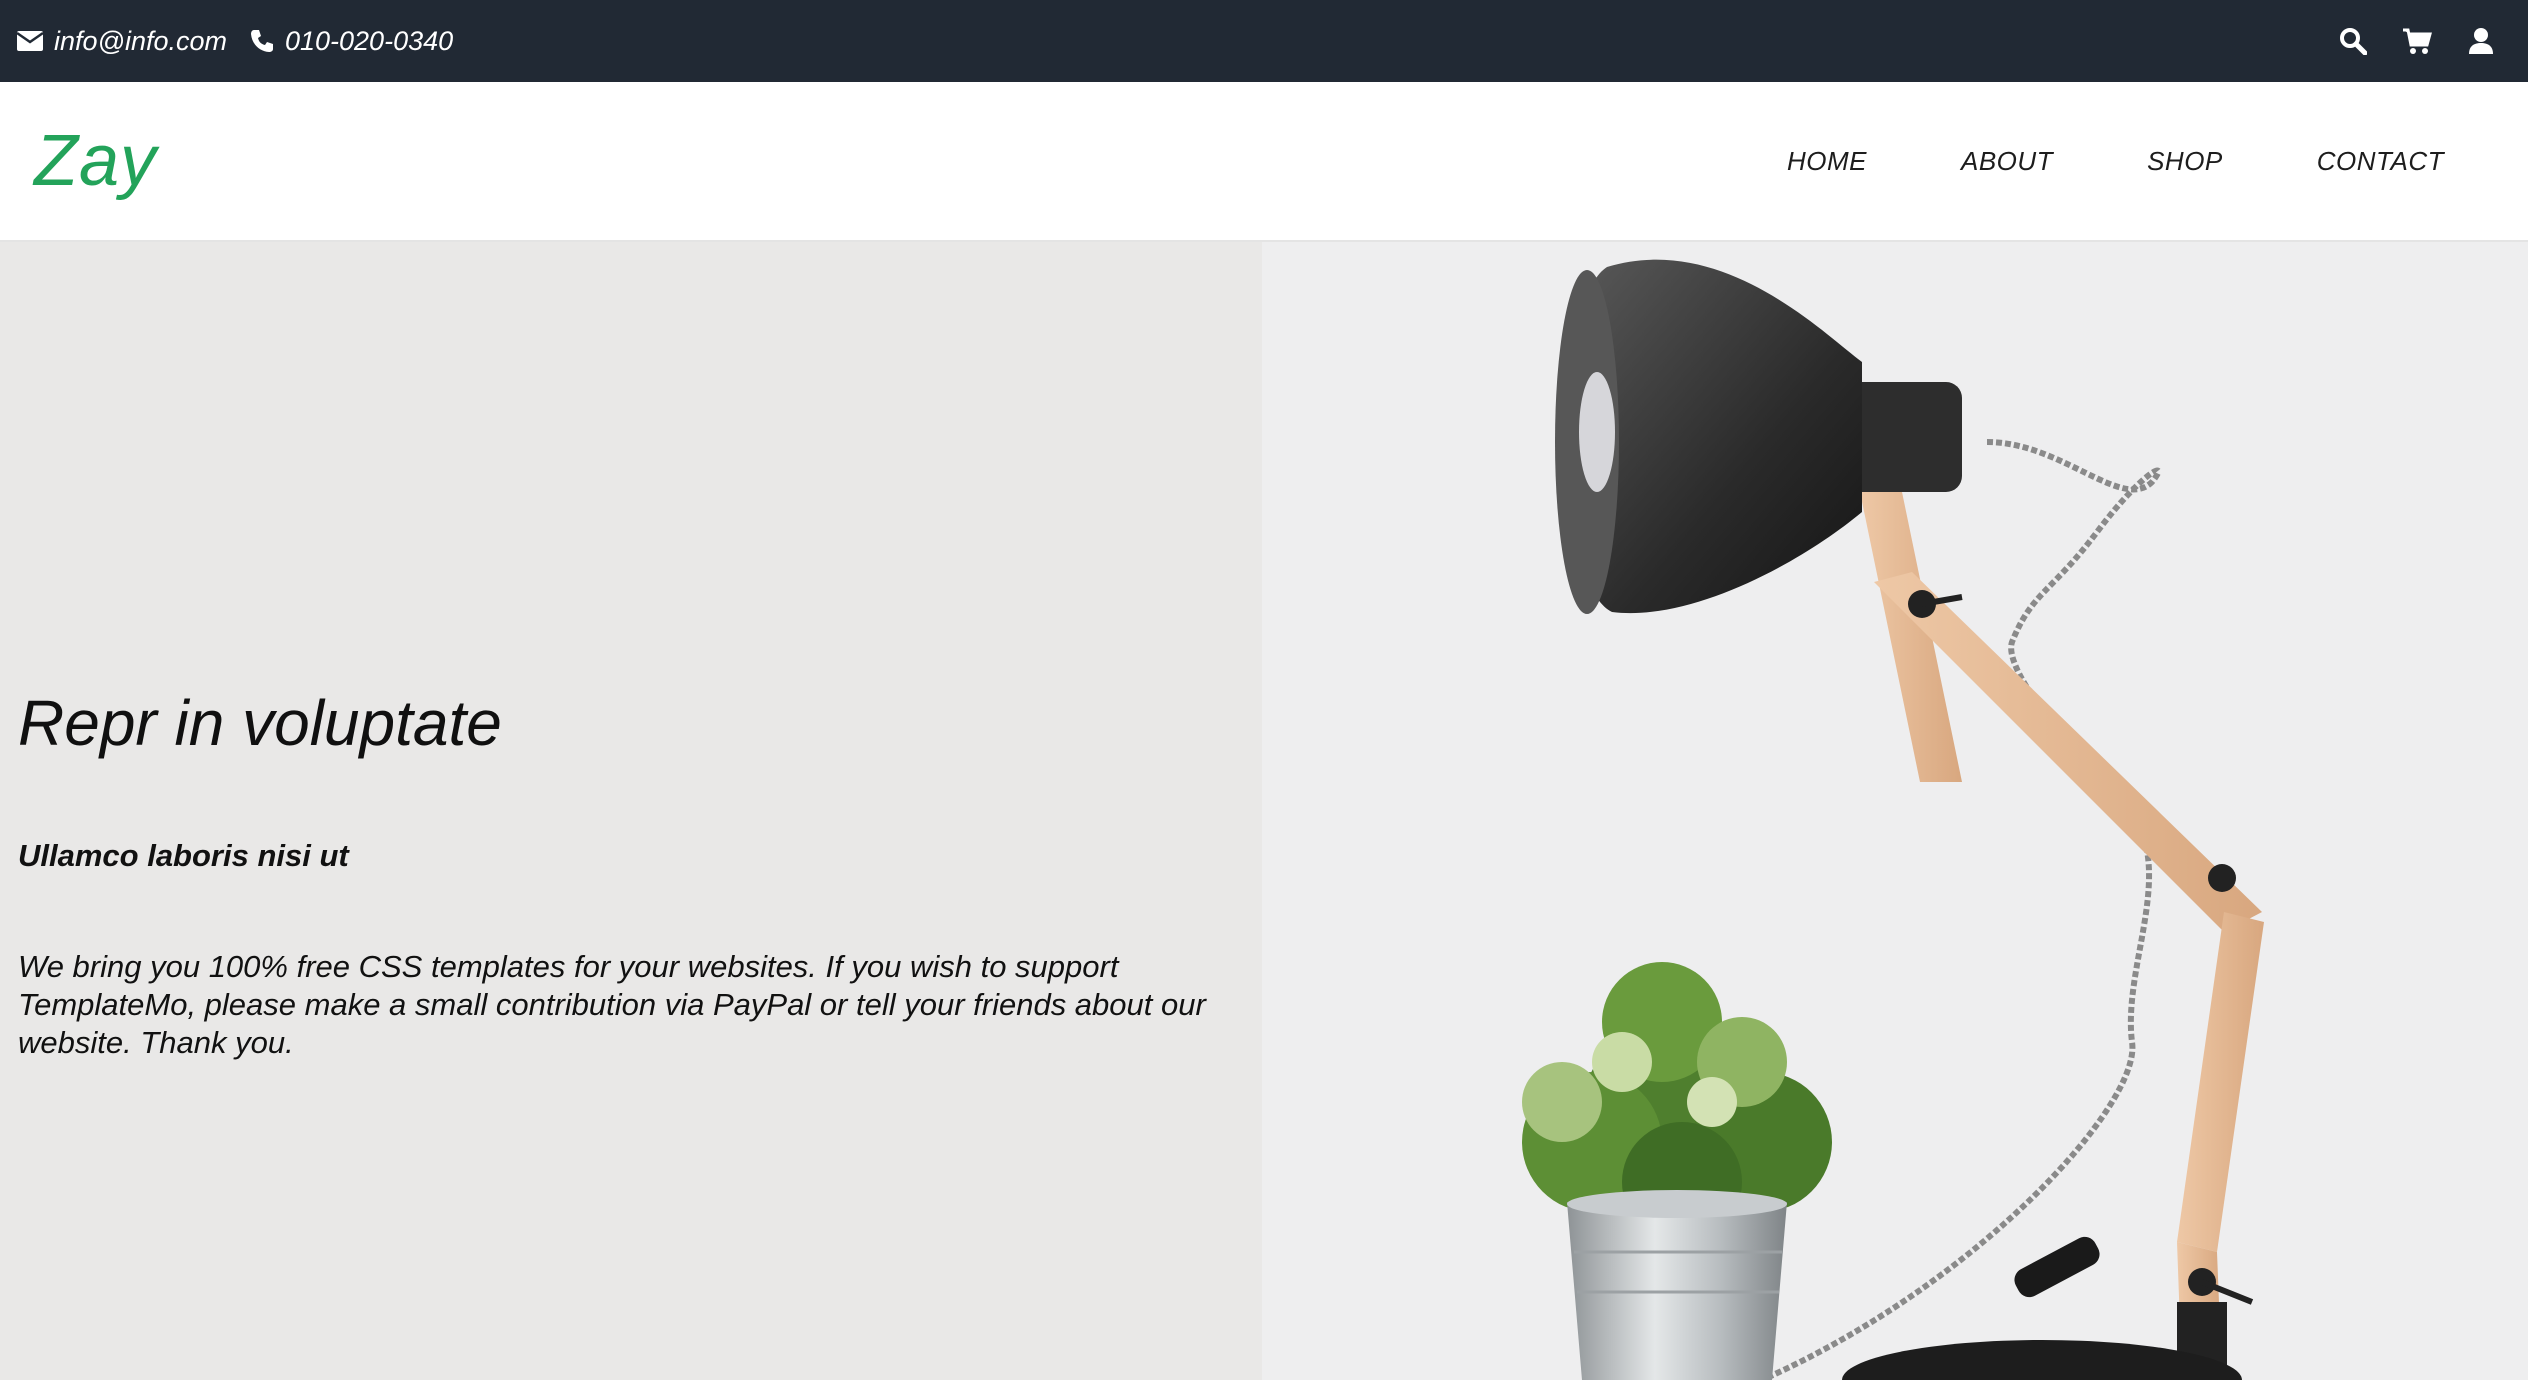 The image size is (2528, 1380). Describe the element at coordinates (2417, 41) in the screenshot. I see `cart-icon` at that location.